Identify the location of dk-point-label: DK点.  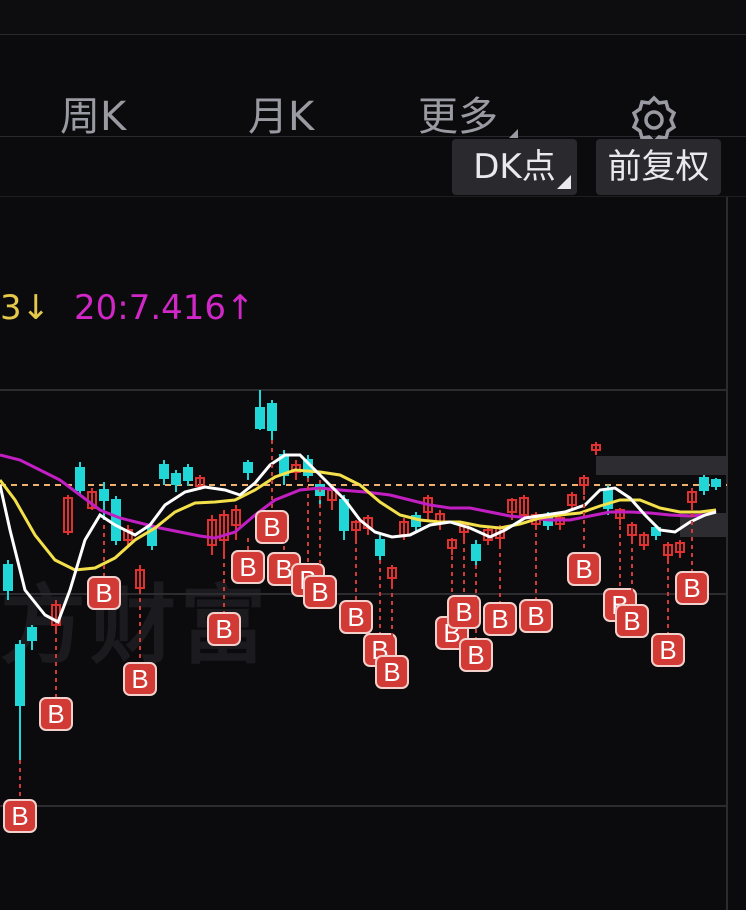
(514, 167).